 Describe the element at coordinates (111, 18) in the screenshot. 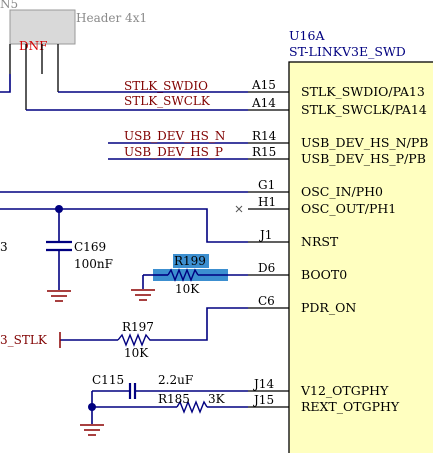

I see `header-label: Header 4x1` at that location.